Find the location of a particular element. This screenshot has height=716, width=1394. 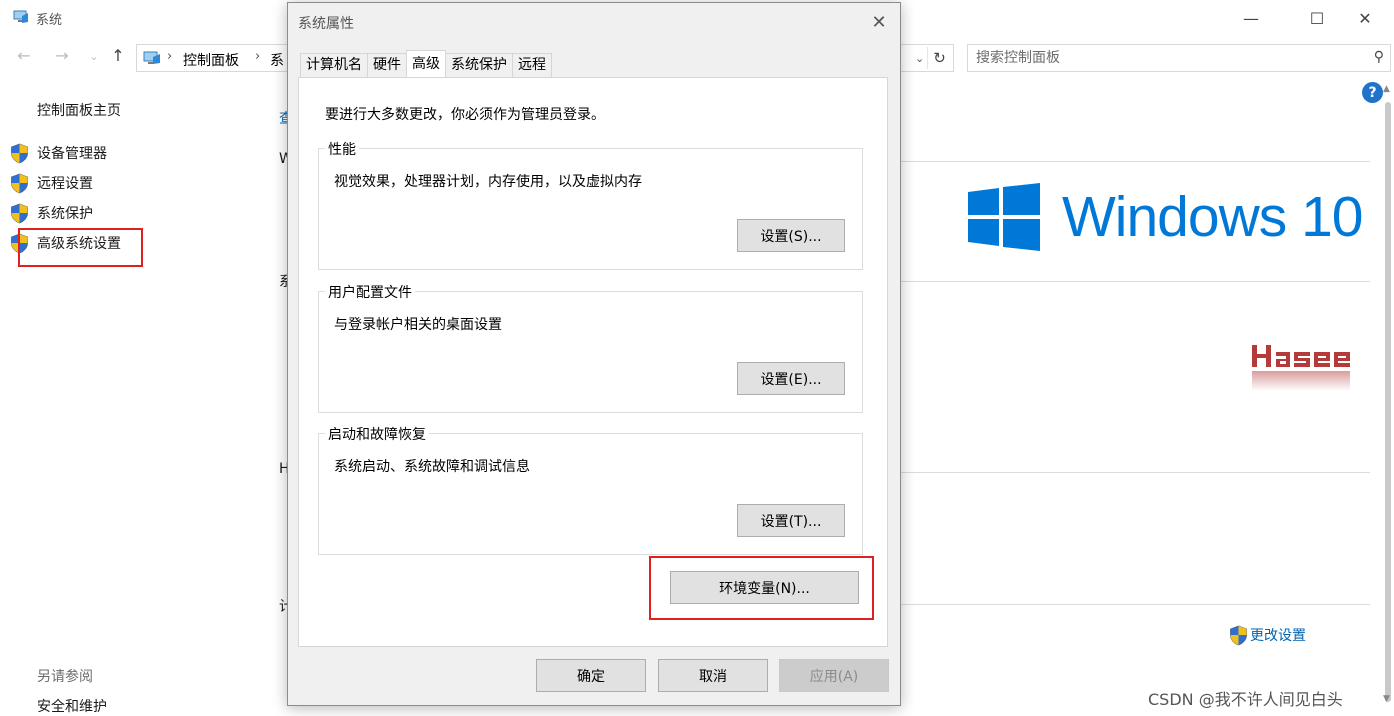

scroll-thumb is located at coordinates (1388, 402).